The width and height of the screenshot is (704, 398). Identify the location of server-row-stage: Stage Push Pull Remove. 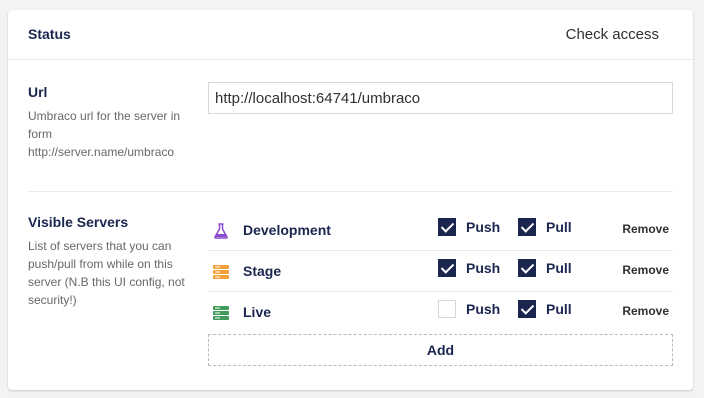
(440, 271).